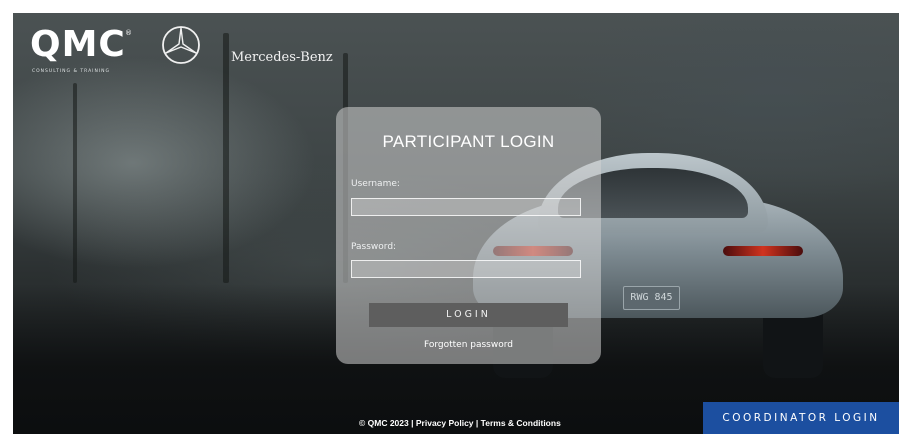  I want to click on username-field, so click(466, 207).